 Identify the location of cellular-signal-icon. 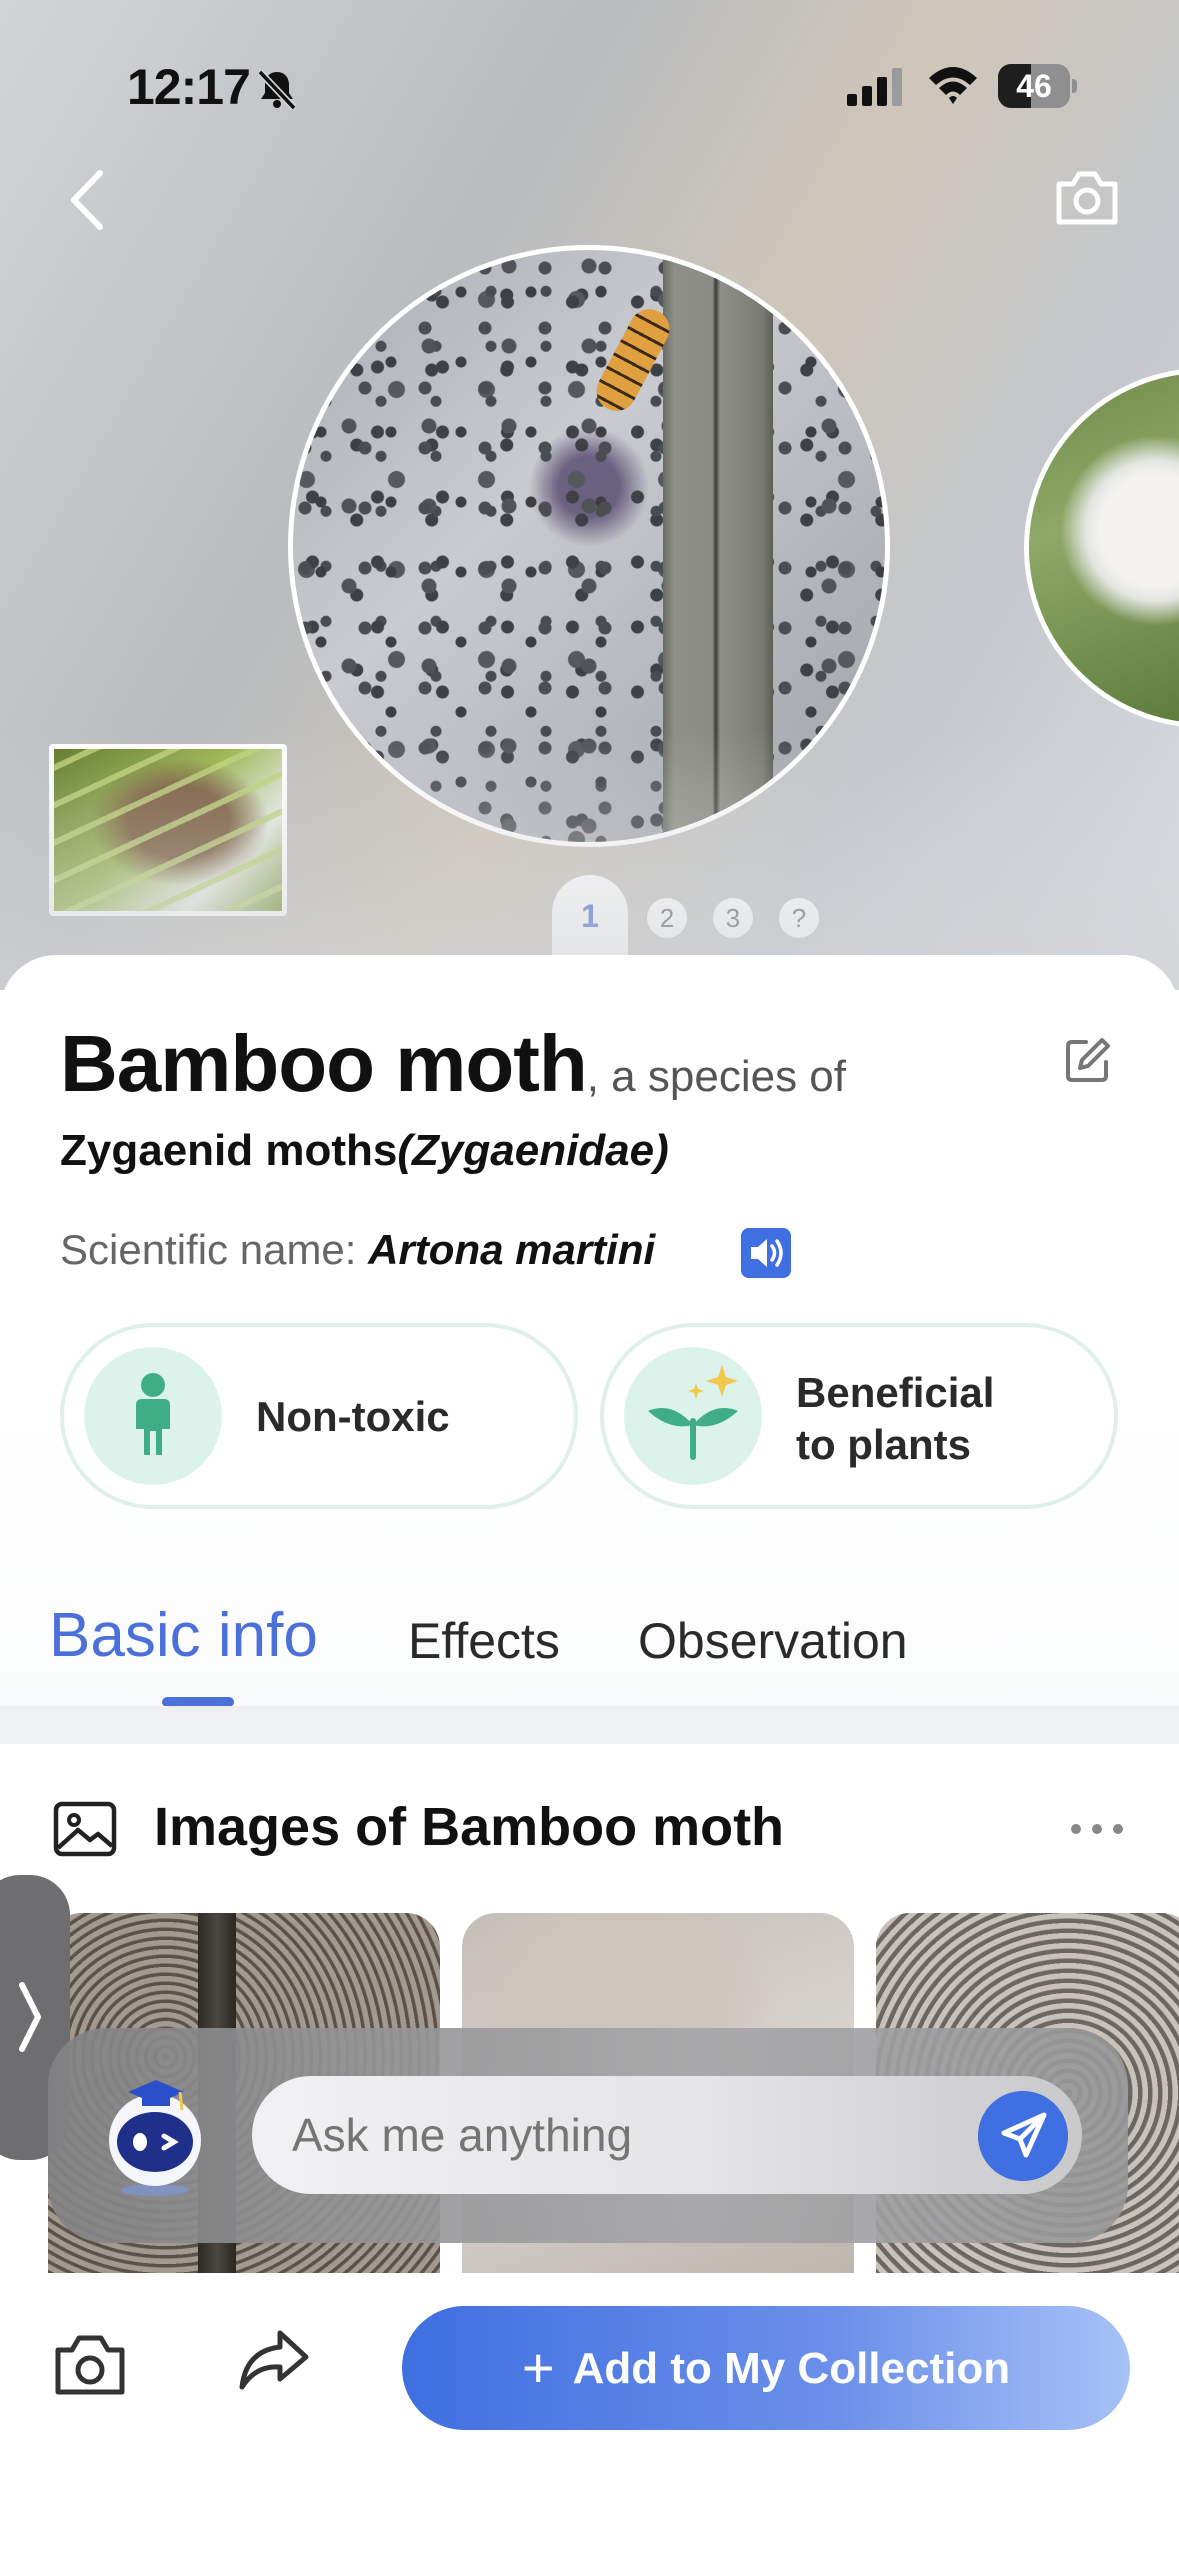
(874, 87).